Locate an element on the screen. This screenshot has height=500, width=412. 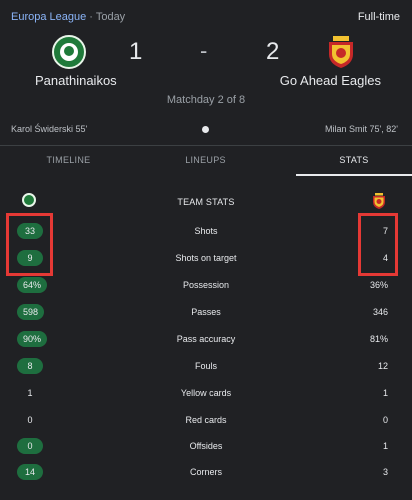
stat-label: Passes is located at coordinates (206, 312).